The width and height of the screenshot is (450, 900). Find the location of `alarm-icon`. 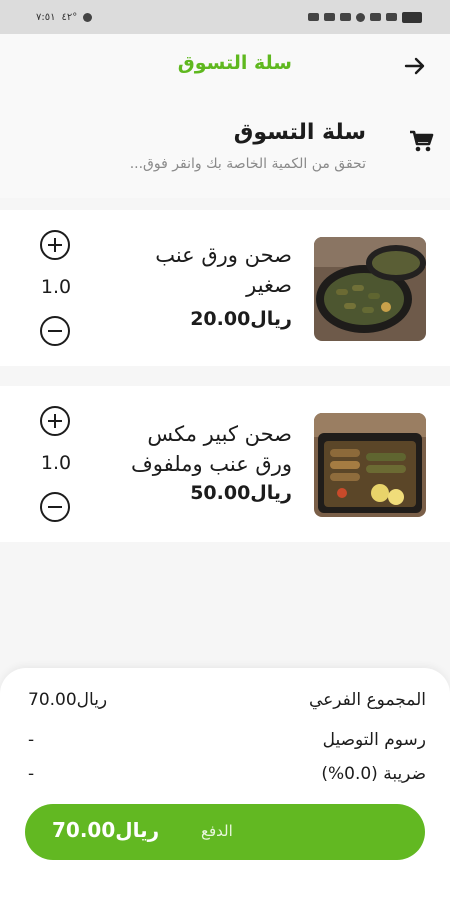

alarm-icon is located at coordinates (88, 17).